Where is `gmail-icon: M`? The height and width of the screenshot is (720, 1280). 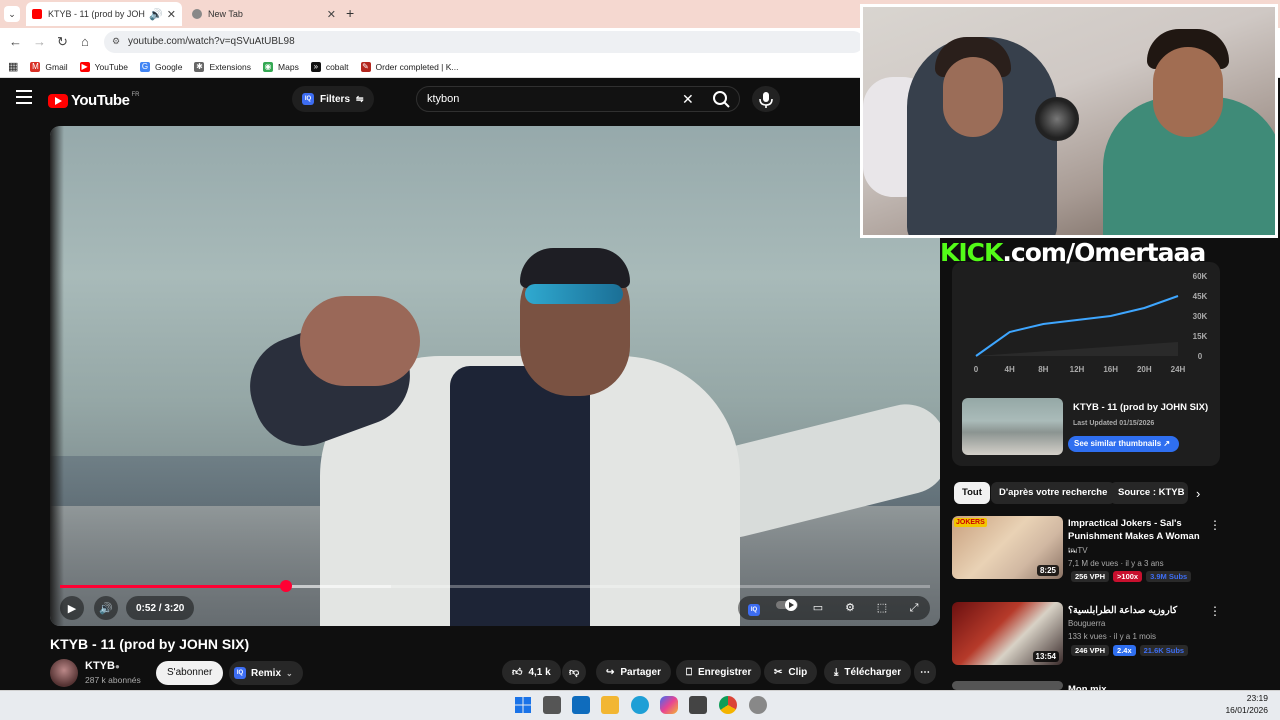
gmail-icon: M is located at coordinates (35, 66).